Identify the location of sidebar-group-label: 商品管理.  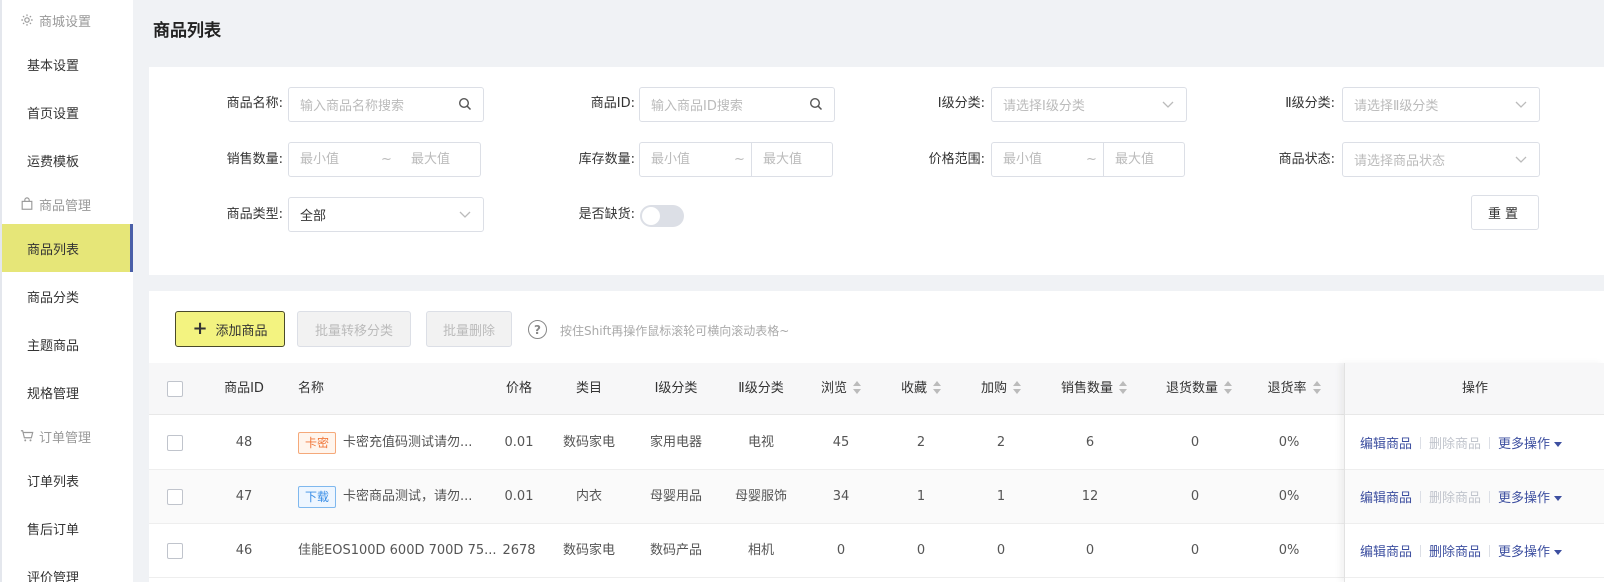
(65, 206).